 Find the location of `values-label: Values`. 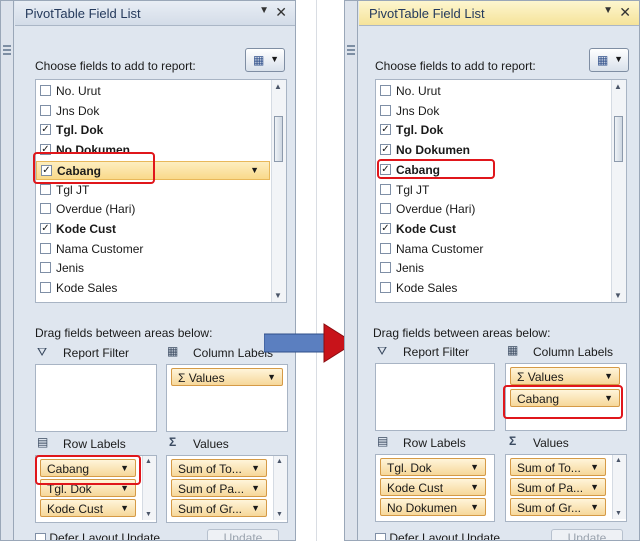

values-label: Values is located at coordinates (551, 443).